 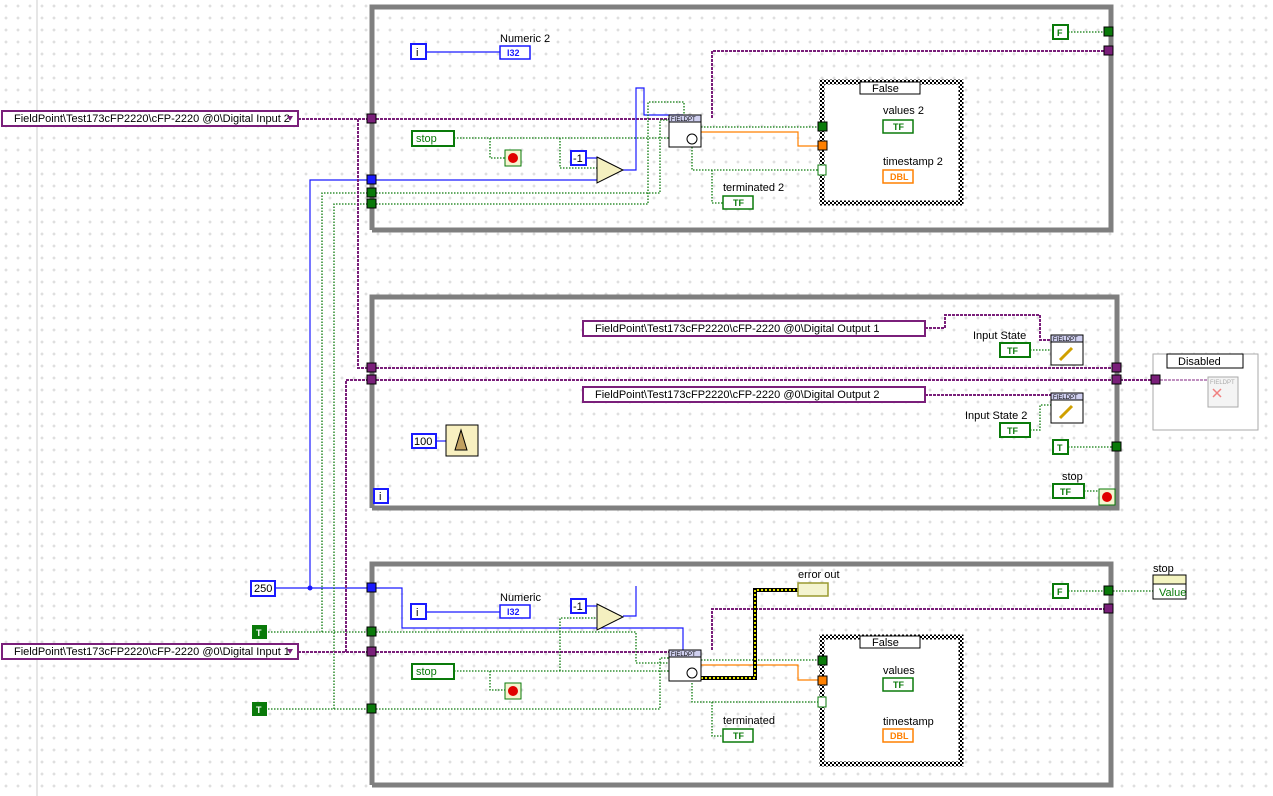 I want to click on timestamp-label: timestamp, so click(x=908, y=722).